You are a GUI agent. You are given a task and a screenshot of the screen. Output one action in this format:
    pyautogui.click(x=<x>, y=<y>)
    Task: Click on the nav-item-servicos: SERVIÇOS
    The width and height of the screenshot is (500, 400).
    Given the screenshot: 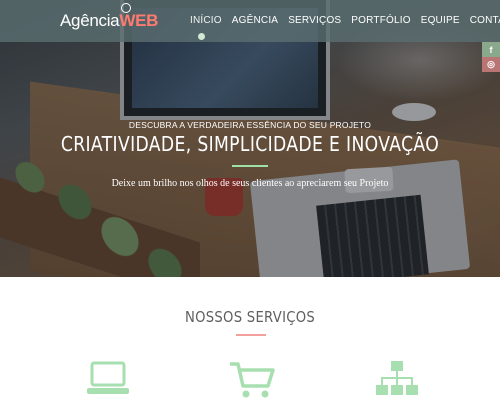 What is the action you would take?
    pyautogui.click(x=314, y=20)
    